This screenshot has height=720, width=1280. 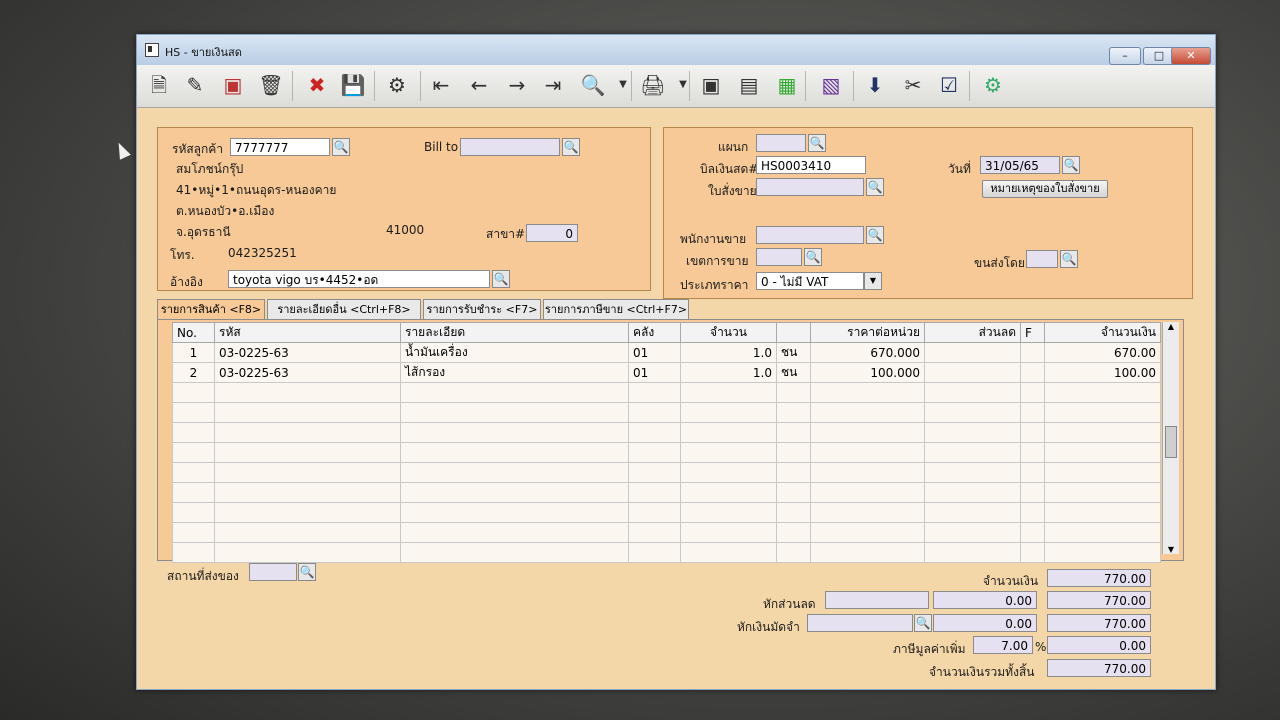 What do you see at coordinates (1171, 326) in the screenshot?
I see `scroll-up-icon: ▲` at bounding box center [1171, 326].